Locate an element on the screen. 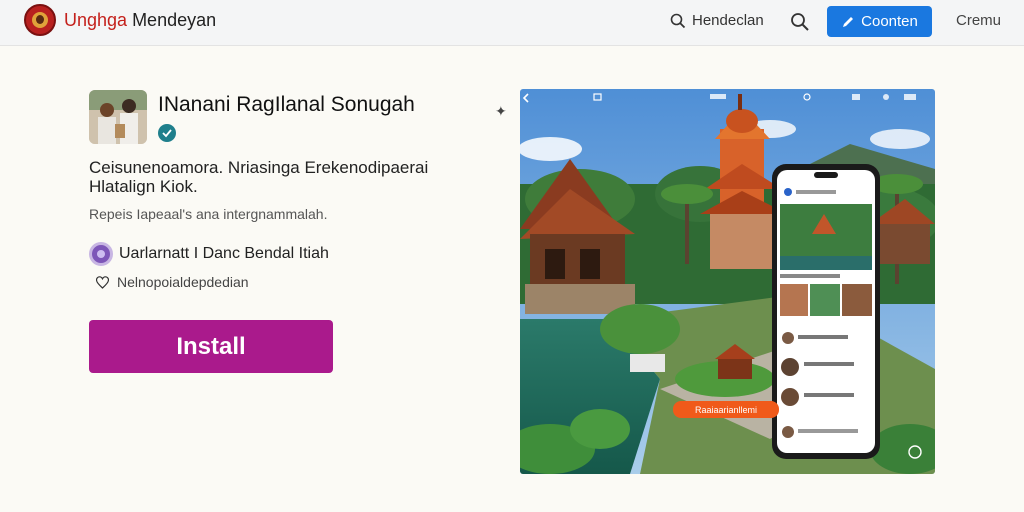 This screenshot has height=512, width=1024. search-button is located at coordinates (800, 22).